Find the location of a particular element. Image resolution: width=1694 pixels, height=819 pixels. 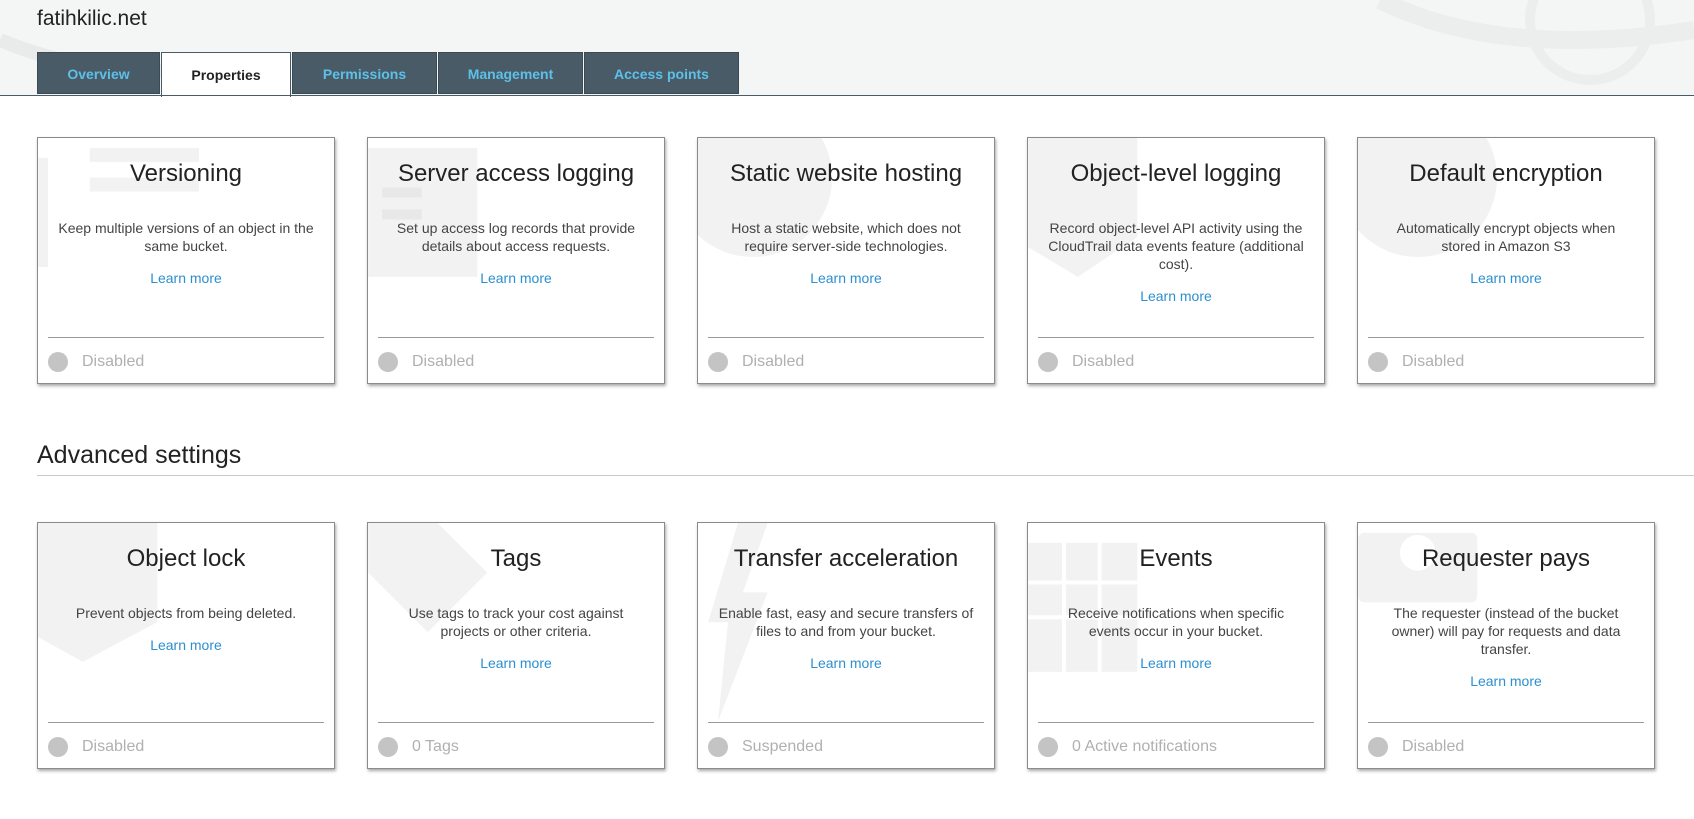

status-row: Suspended is located at coordinates (765, 747).